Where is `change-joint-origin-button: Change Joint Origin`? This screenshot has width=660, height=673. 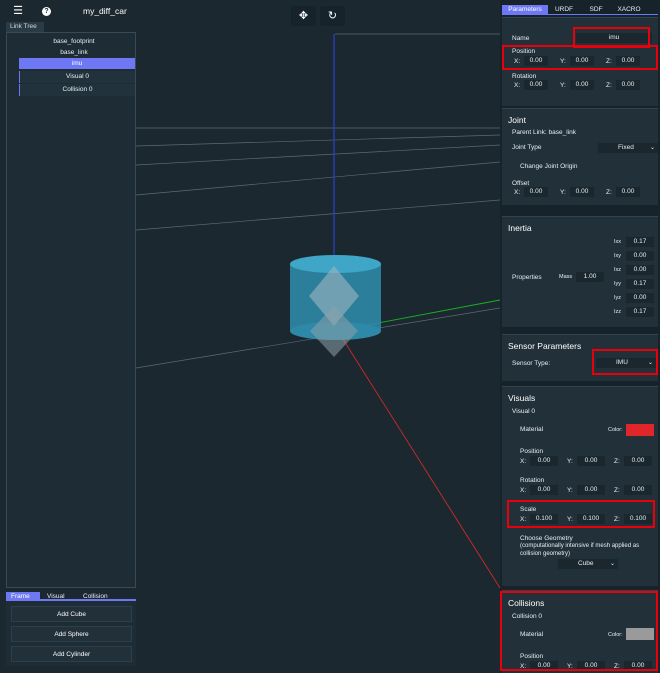 change-joint-origin-button: Change Joint Origin is located at coordinates (548, 166).